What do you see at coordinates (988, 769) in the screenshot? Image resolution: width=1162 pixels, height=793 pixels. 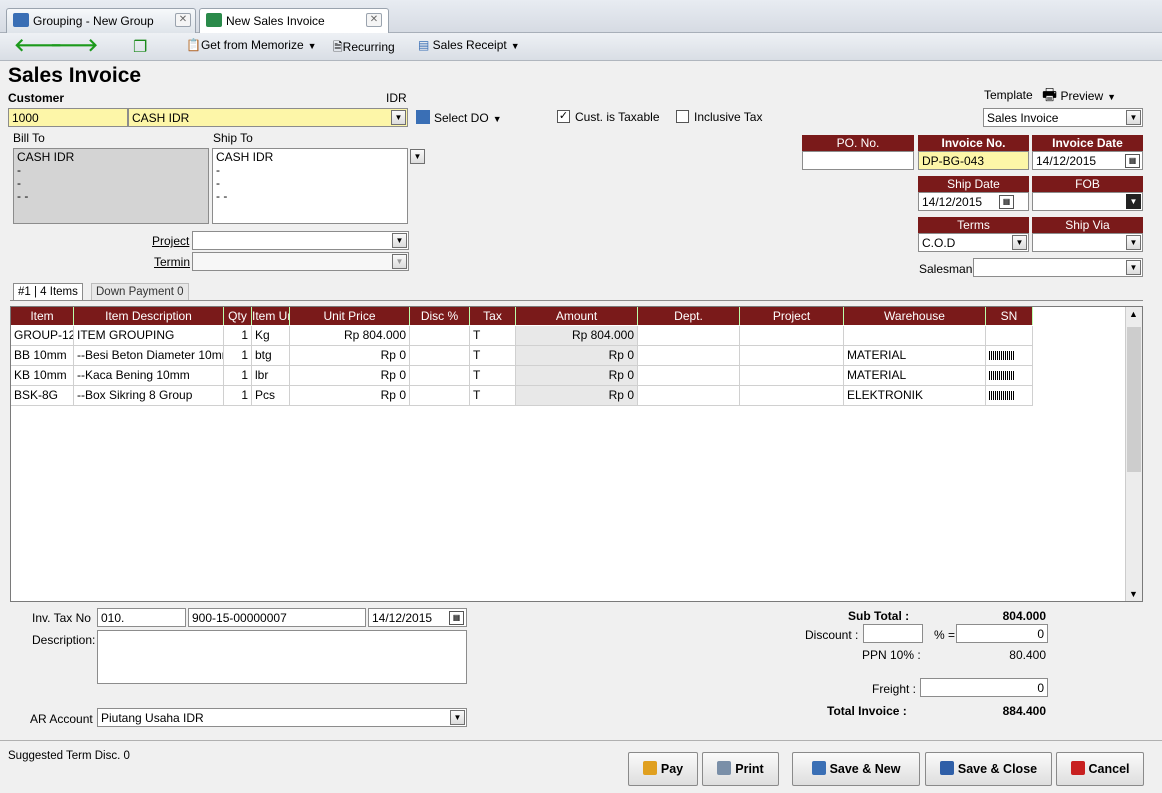 I see `save-close-button: Save & Close` at bounding box center [988, 769].